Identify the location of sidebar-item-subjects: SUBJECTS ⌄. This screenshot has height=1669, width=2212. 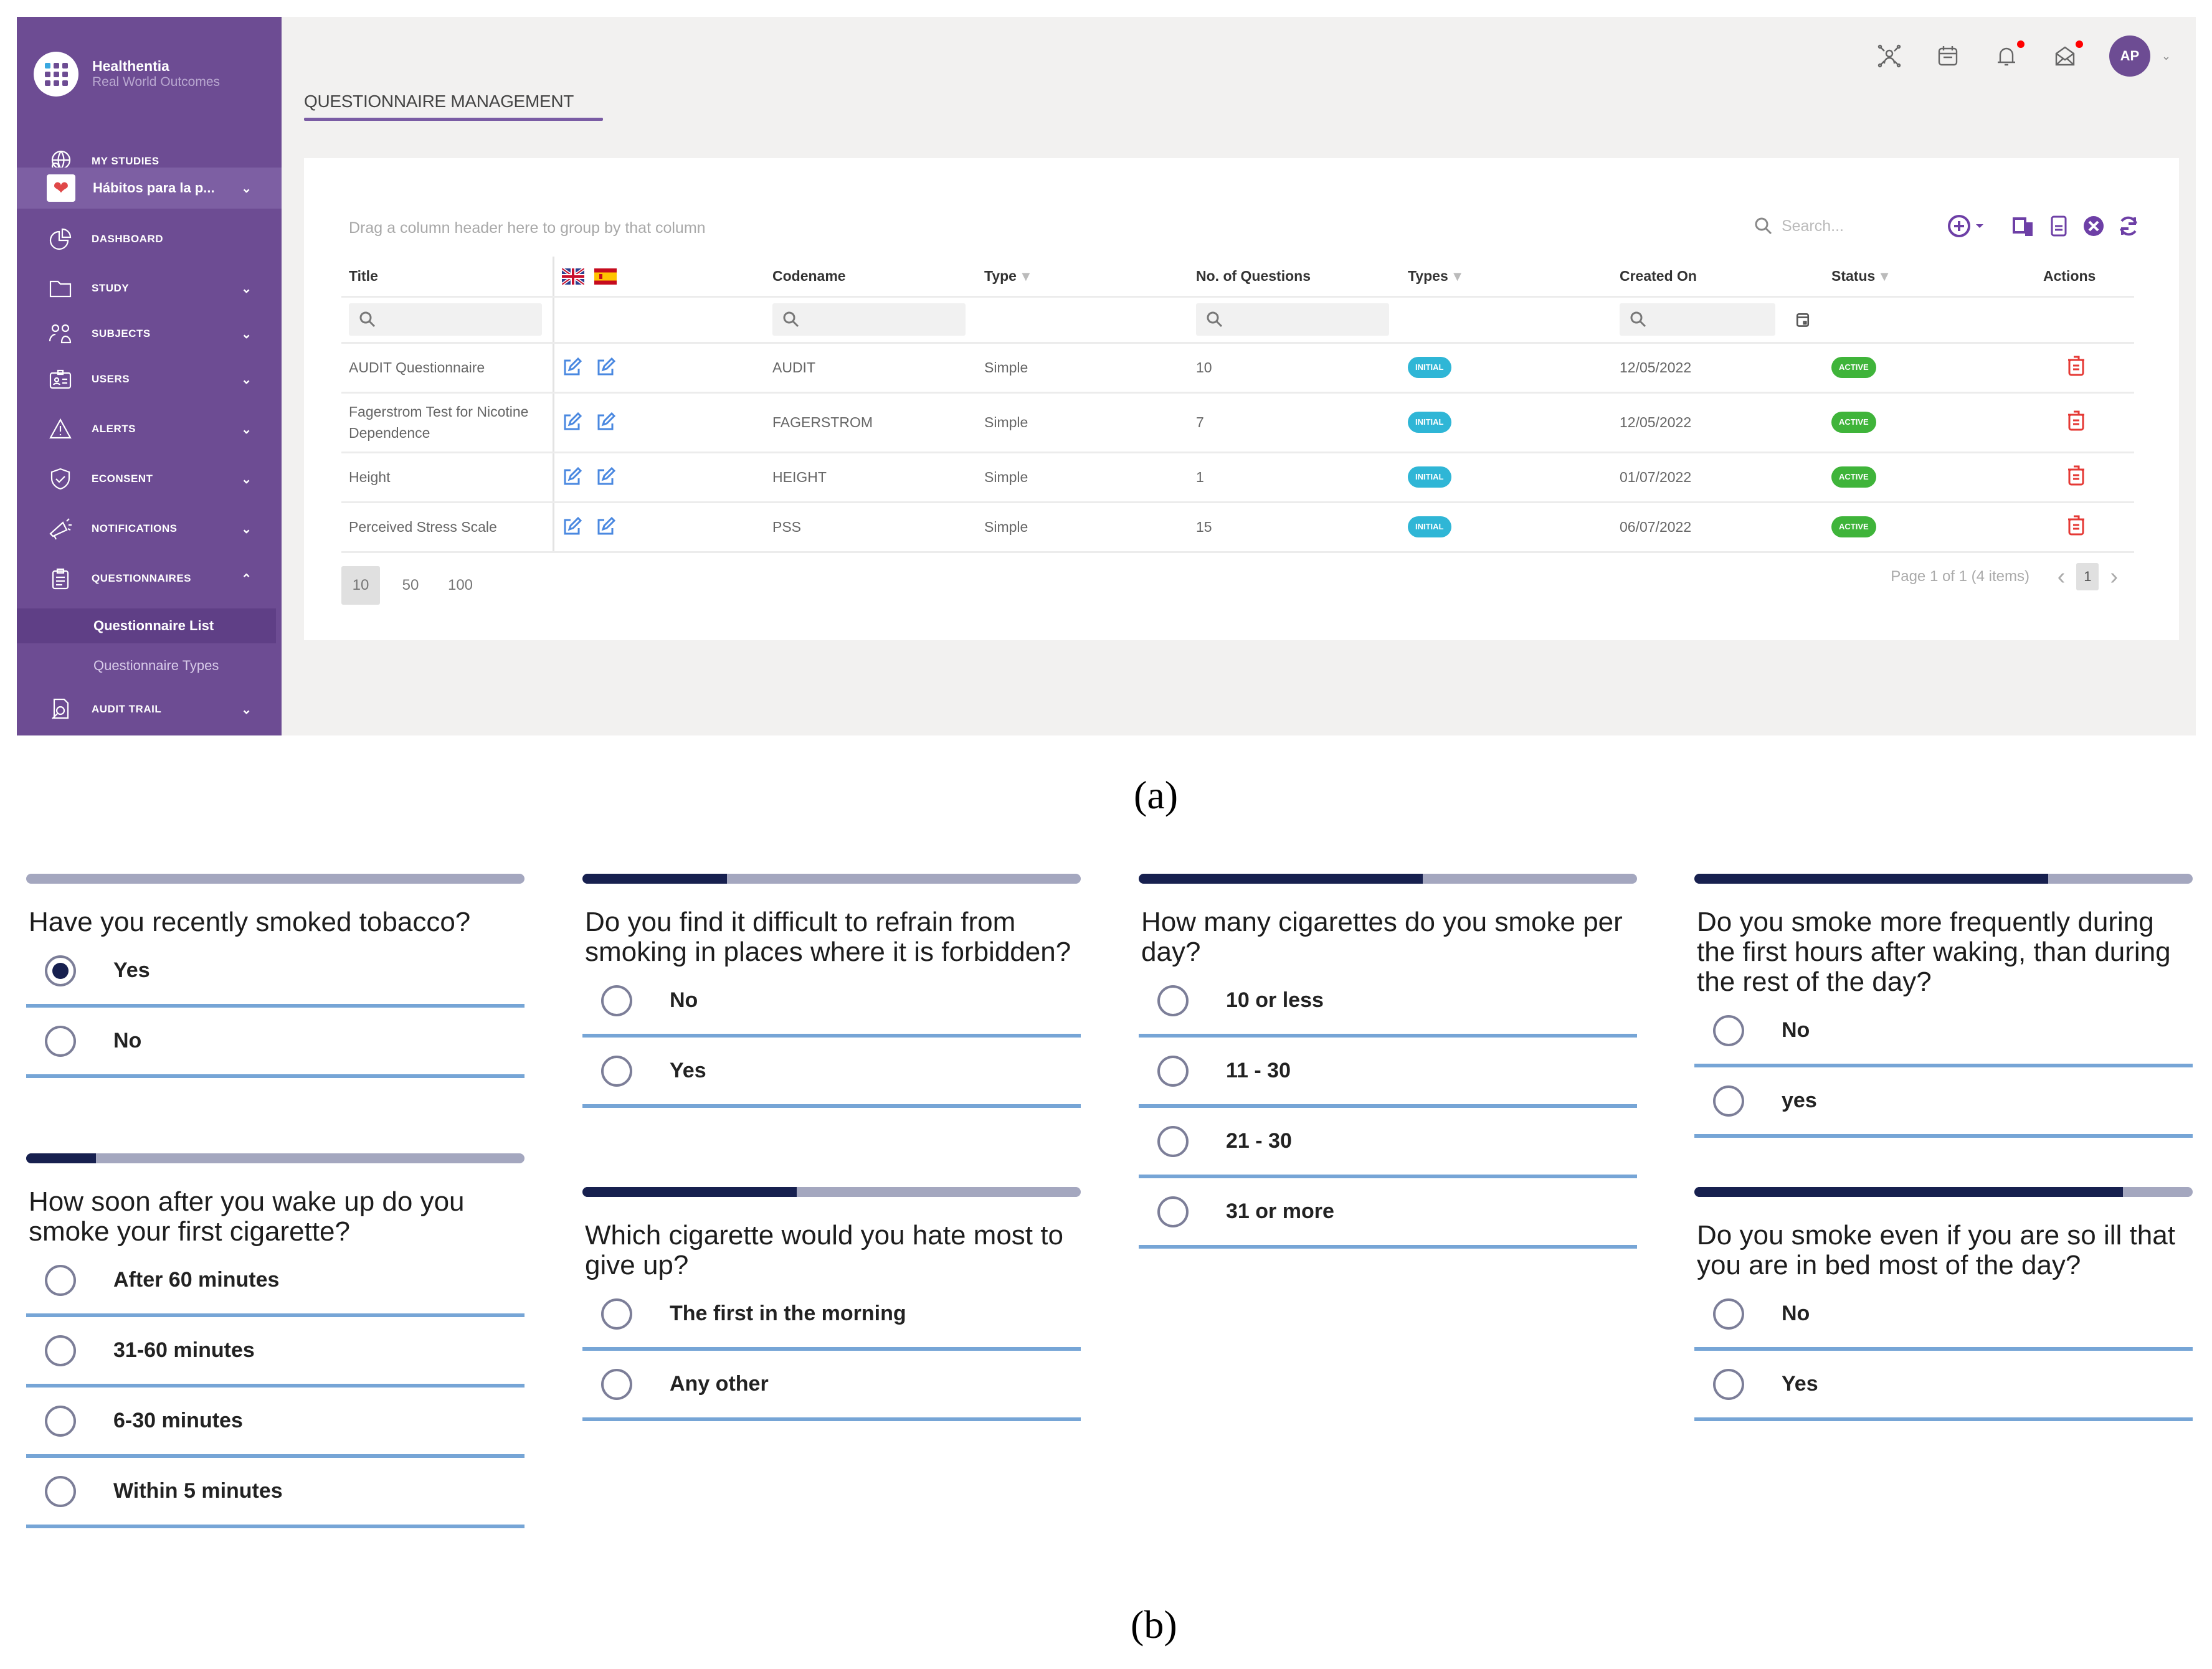
(149, 334).